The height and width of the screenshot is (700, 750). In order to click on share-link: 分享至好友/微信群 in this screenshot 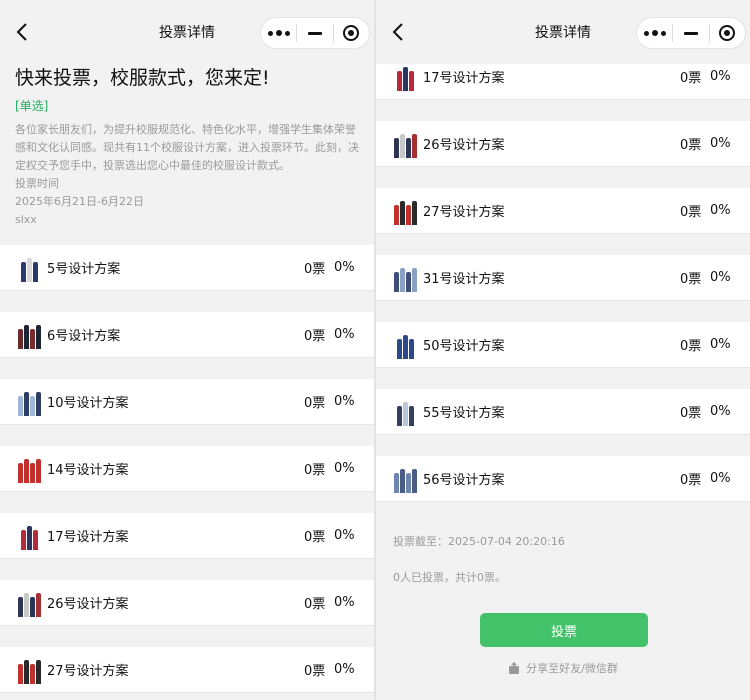, I will do `click(563, 668)`.